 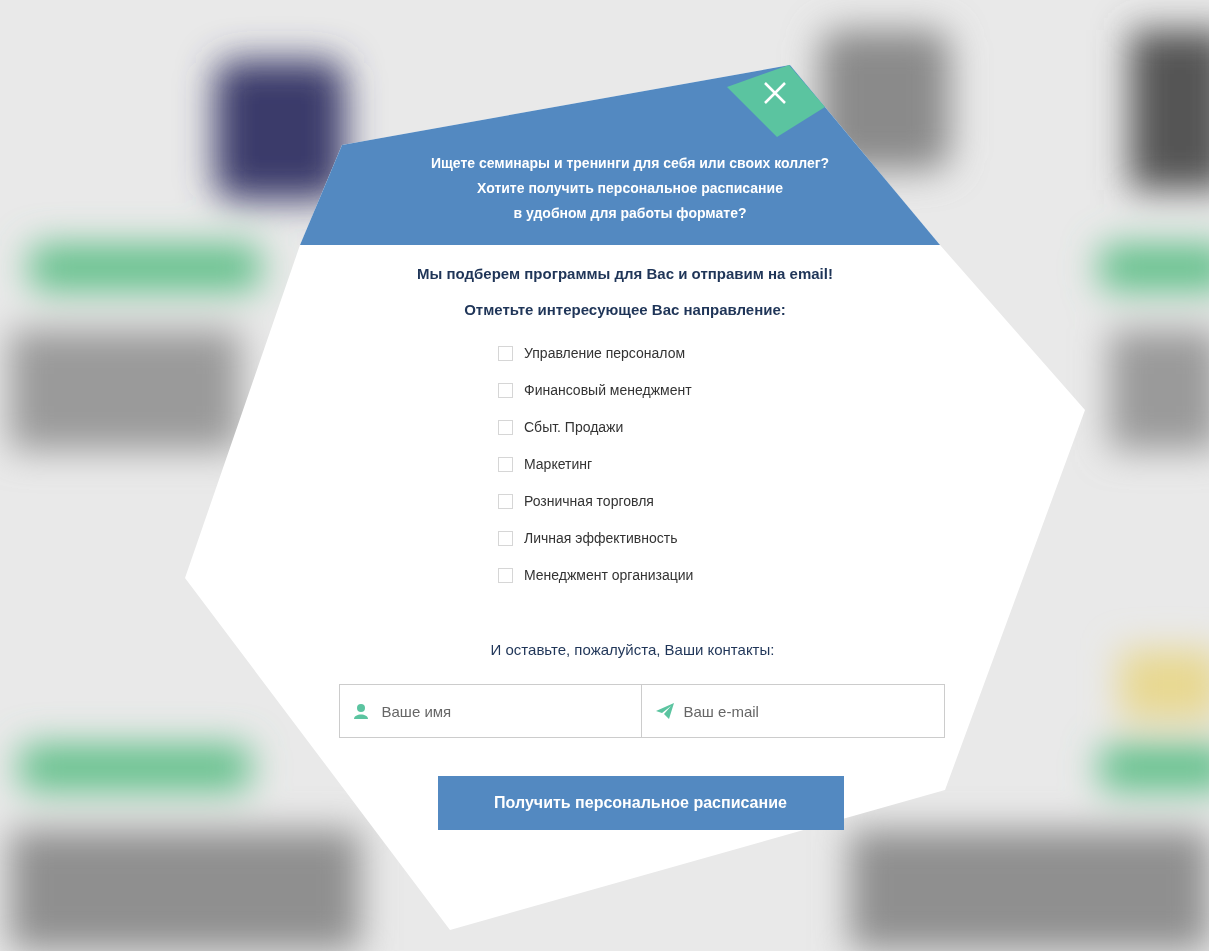 I want to click on name-field: Ваше имя, so click(x=490, y=711).